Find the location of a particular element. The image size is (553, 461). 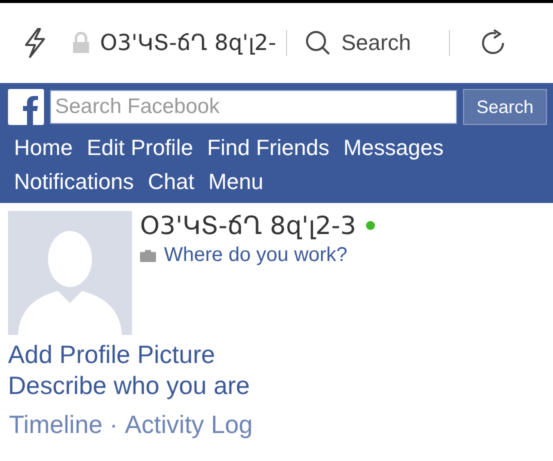

search-button: Search is located at coordinates (505, 107).